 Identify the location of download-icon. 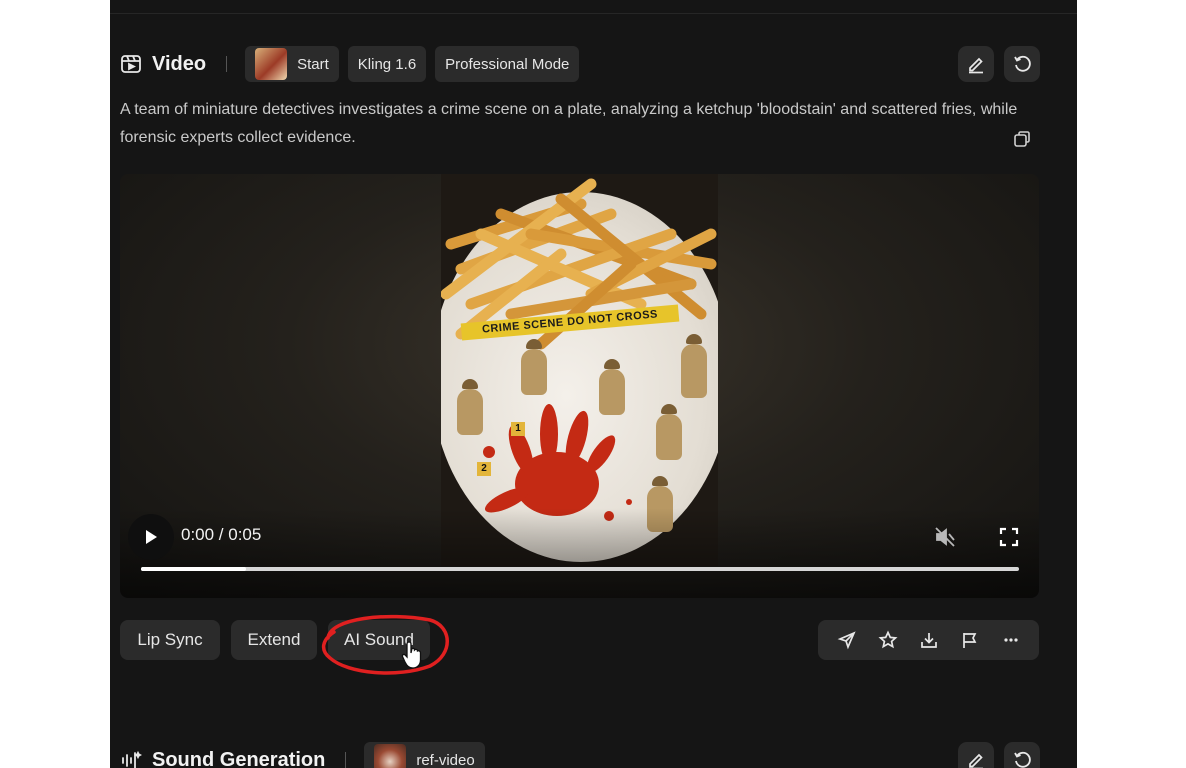
(929, 640).